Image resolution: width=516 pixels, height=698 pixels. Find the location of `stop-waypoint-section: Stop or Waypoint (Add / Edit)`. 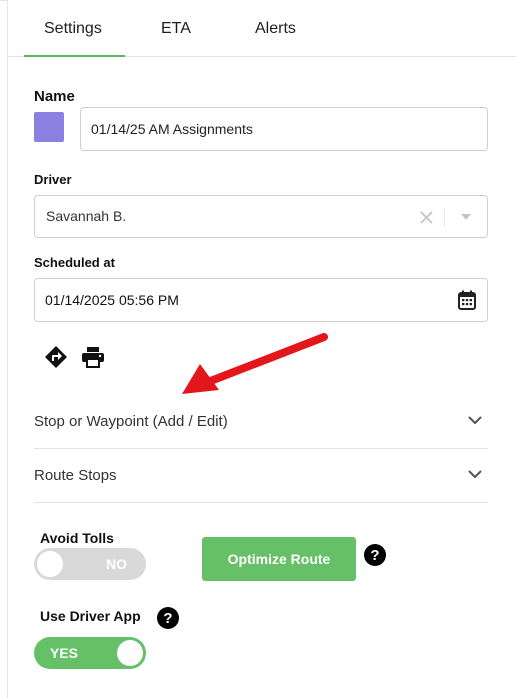

stop-waypoint-section: Stop or Waypoint (Add / Edit) is located at coordinates (261, 422).